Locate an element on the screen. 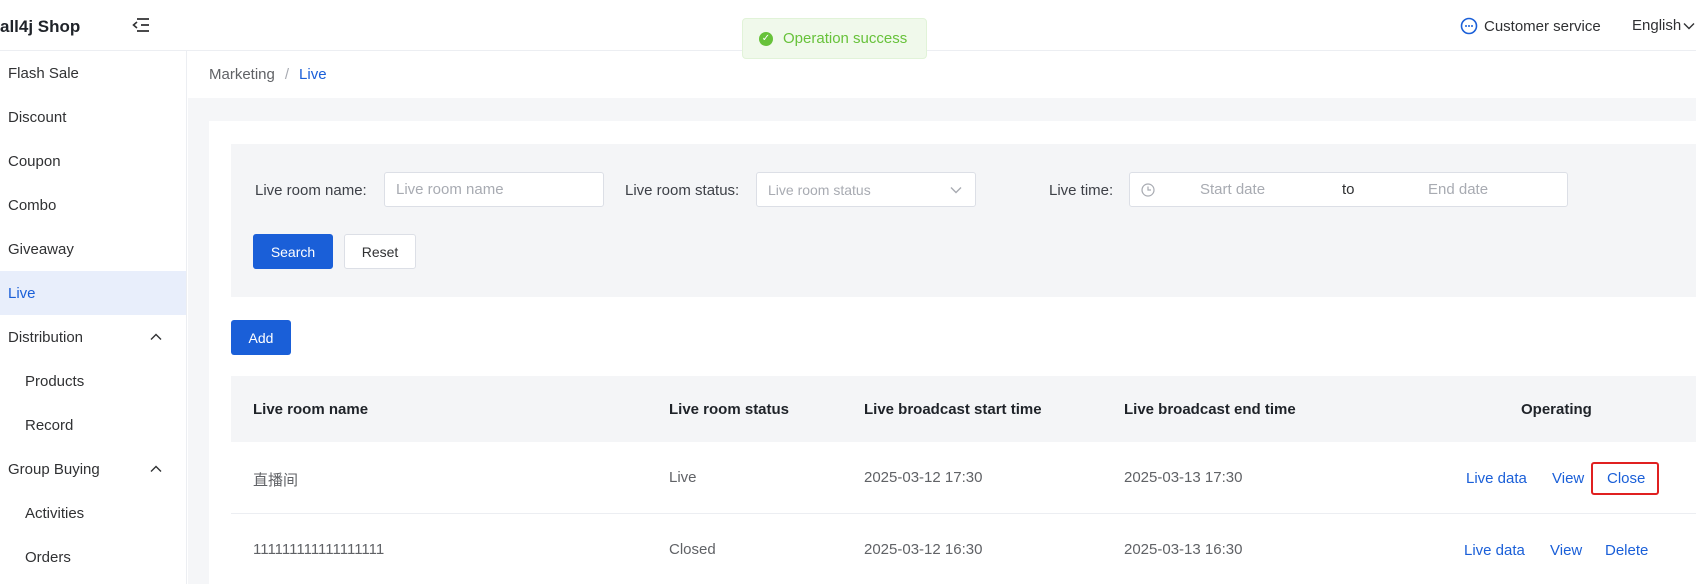 The height and width of the screenshot is (584, 1696). success-toast: ✓ Operation success is located at coordinates (834, 38).